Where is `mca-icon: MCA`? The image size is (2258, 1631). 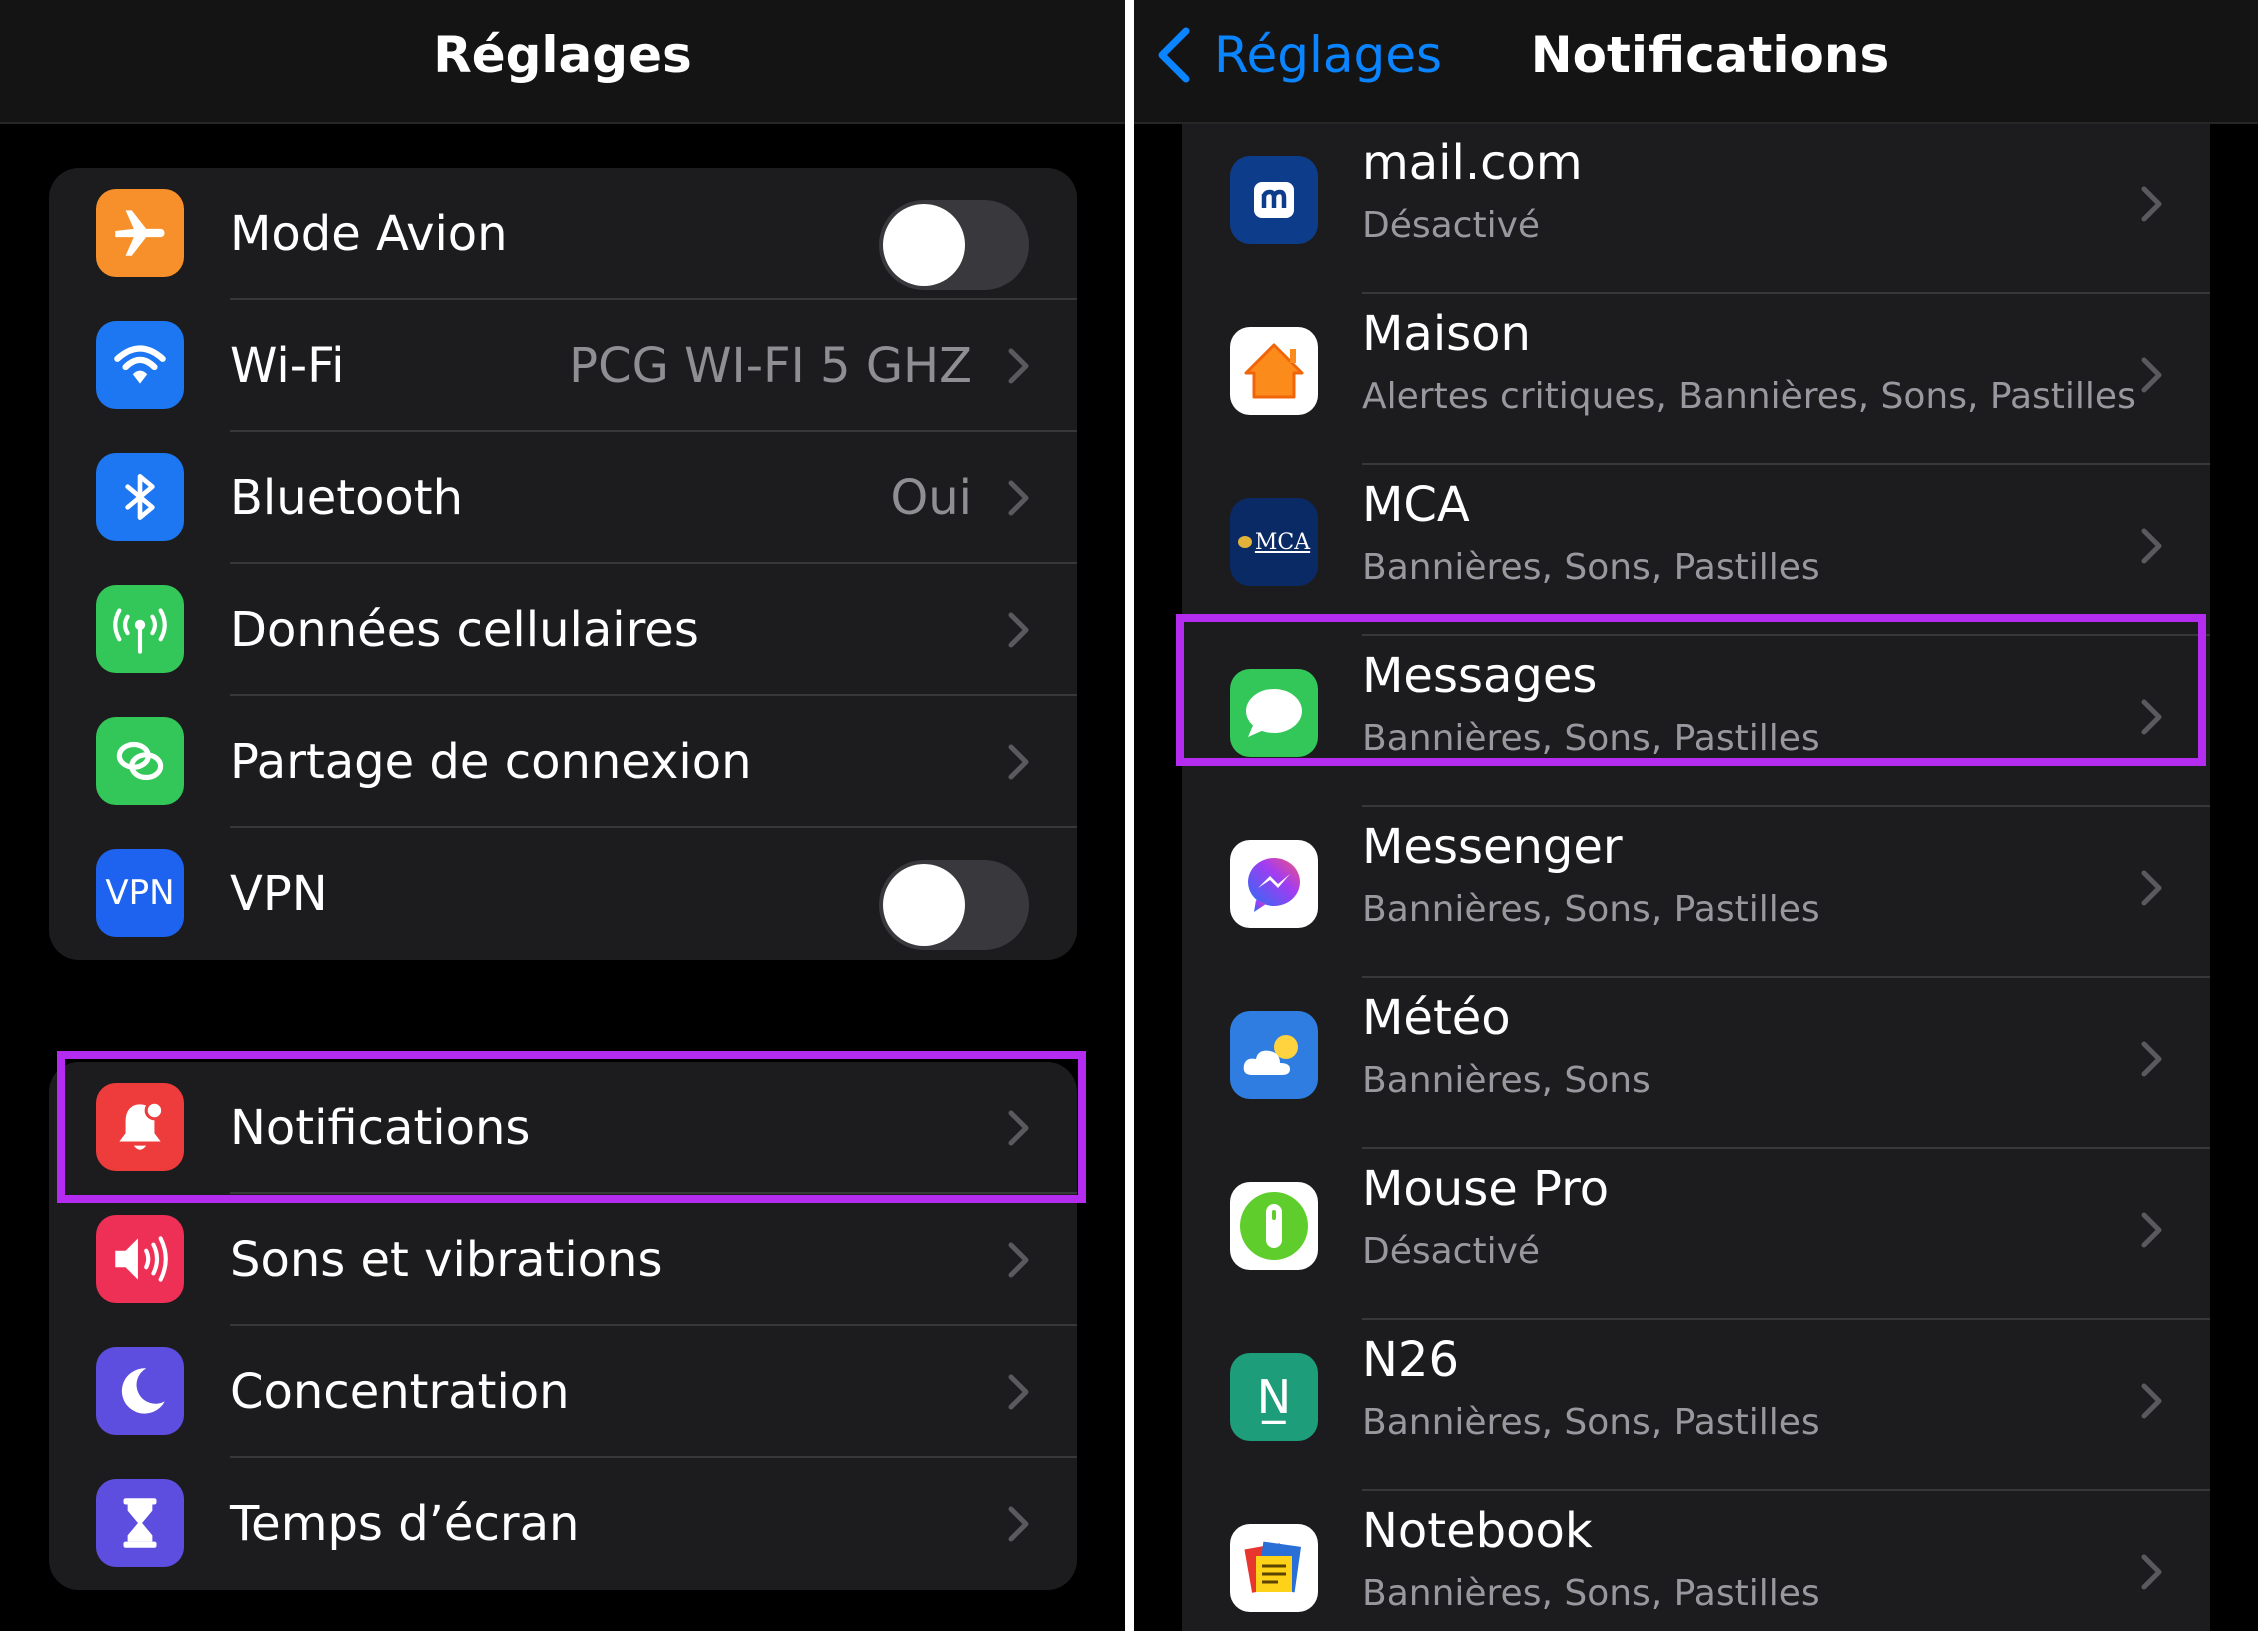
mca-icon: MCA is located at coordinates (1274, 542).